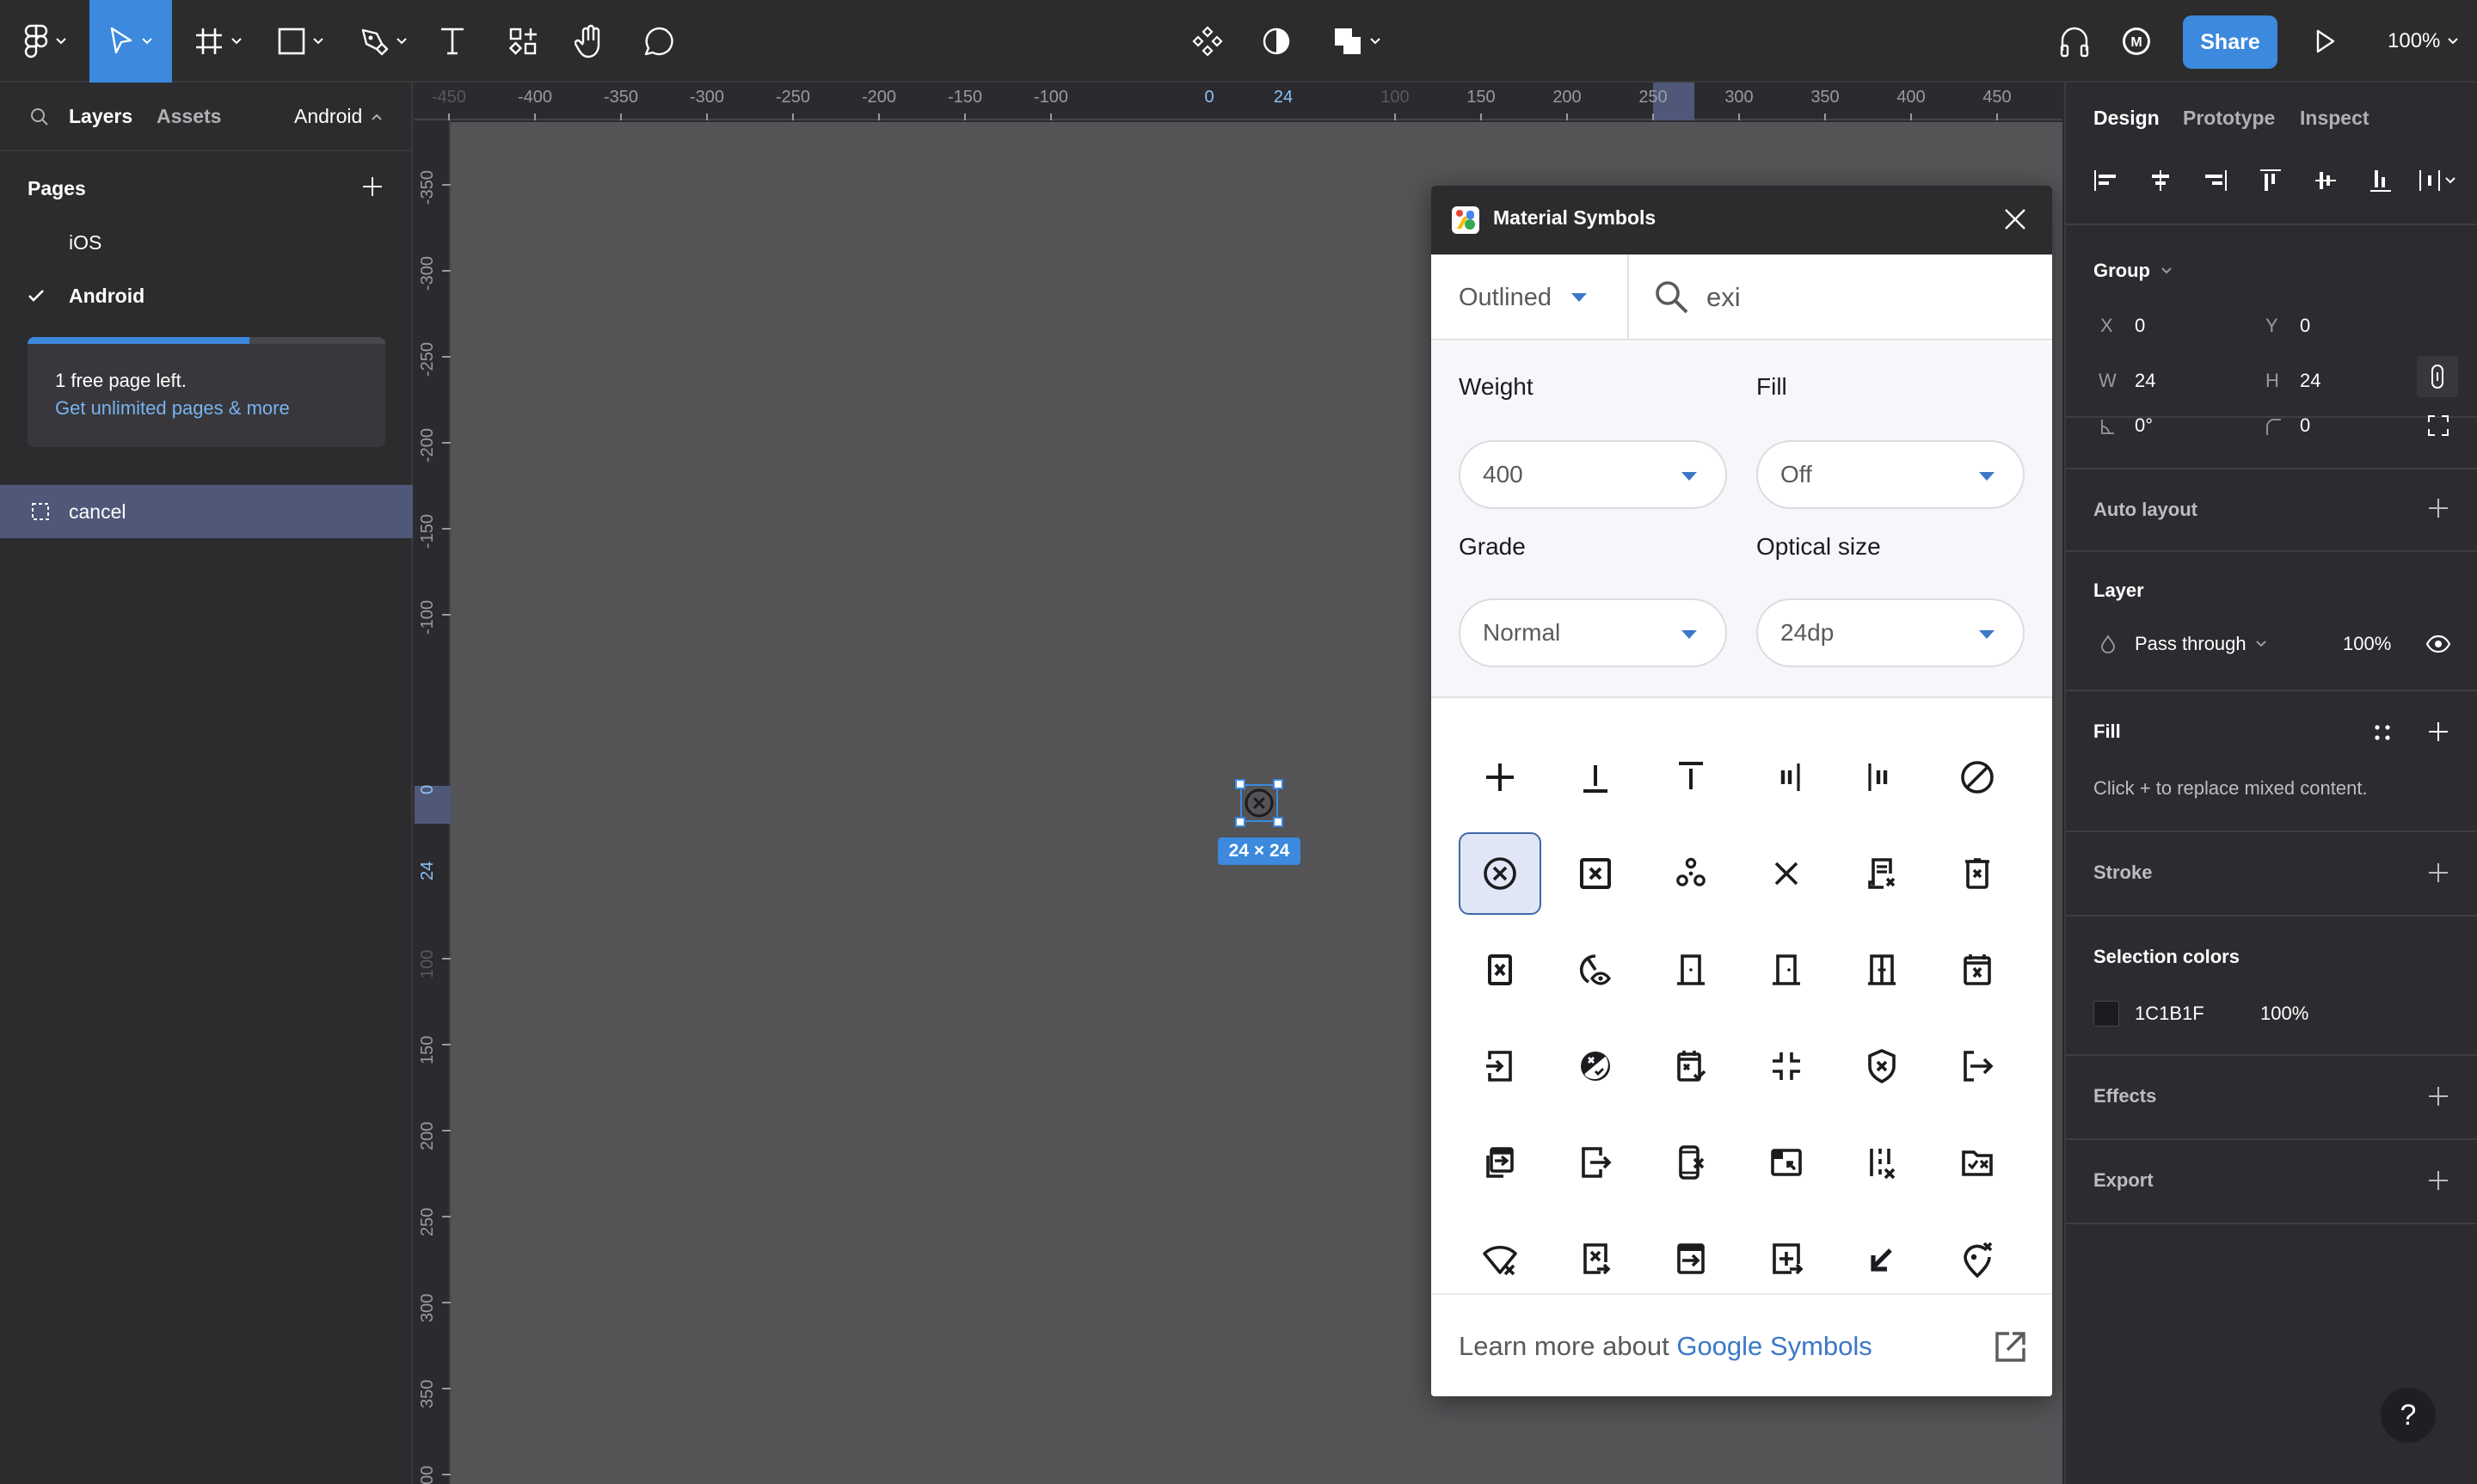 Image resolution: width=2477 pixels, height=1484 pixels. Describe the element at coordinates (2016, 219) in the screenshot. I see `close-icon` at that location.